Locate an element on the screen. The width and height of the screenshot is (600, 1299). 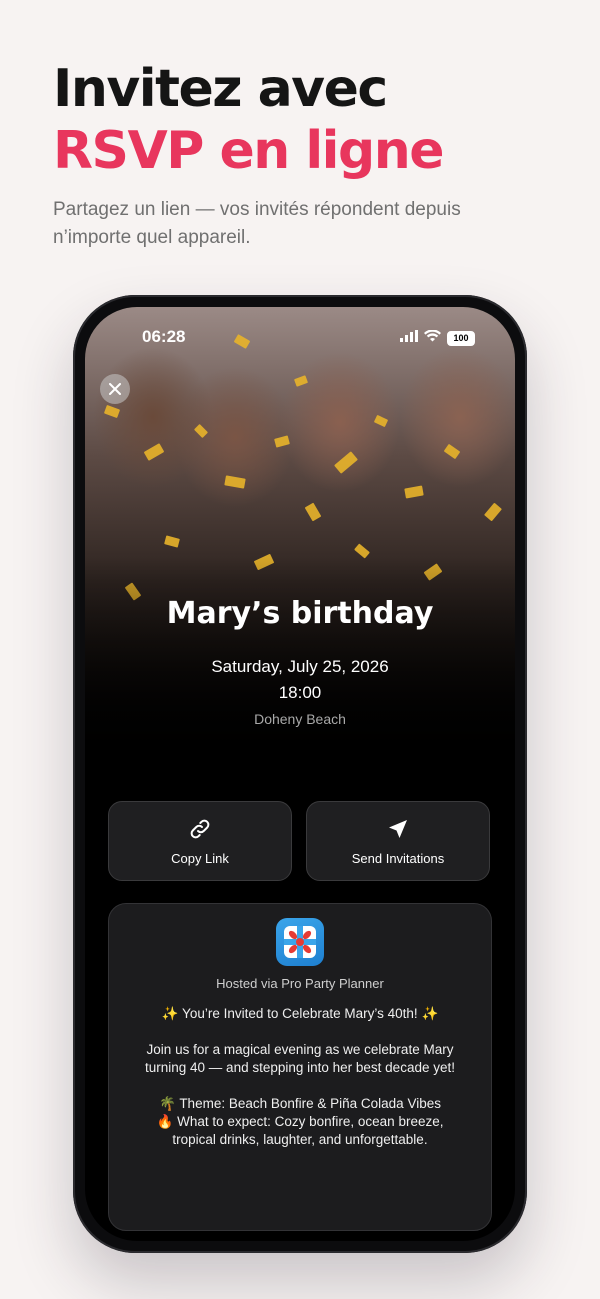
copy-link-label: Copy Link is located at coordinates (200, 858).